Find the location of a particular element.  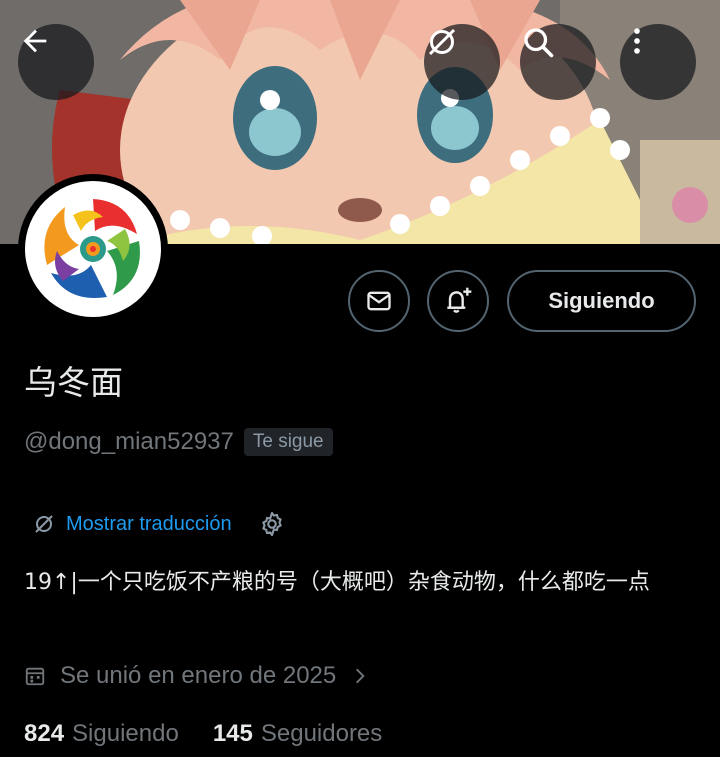

message-button is located at coordinates (379, 301).